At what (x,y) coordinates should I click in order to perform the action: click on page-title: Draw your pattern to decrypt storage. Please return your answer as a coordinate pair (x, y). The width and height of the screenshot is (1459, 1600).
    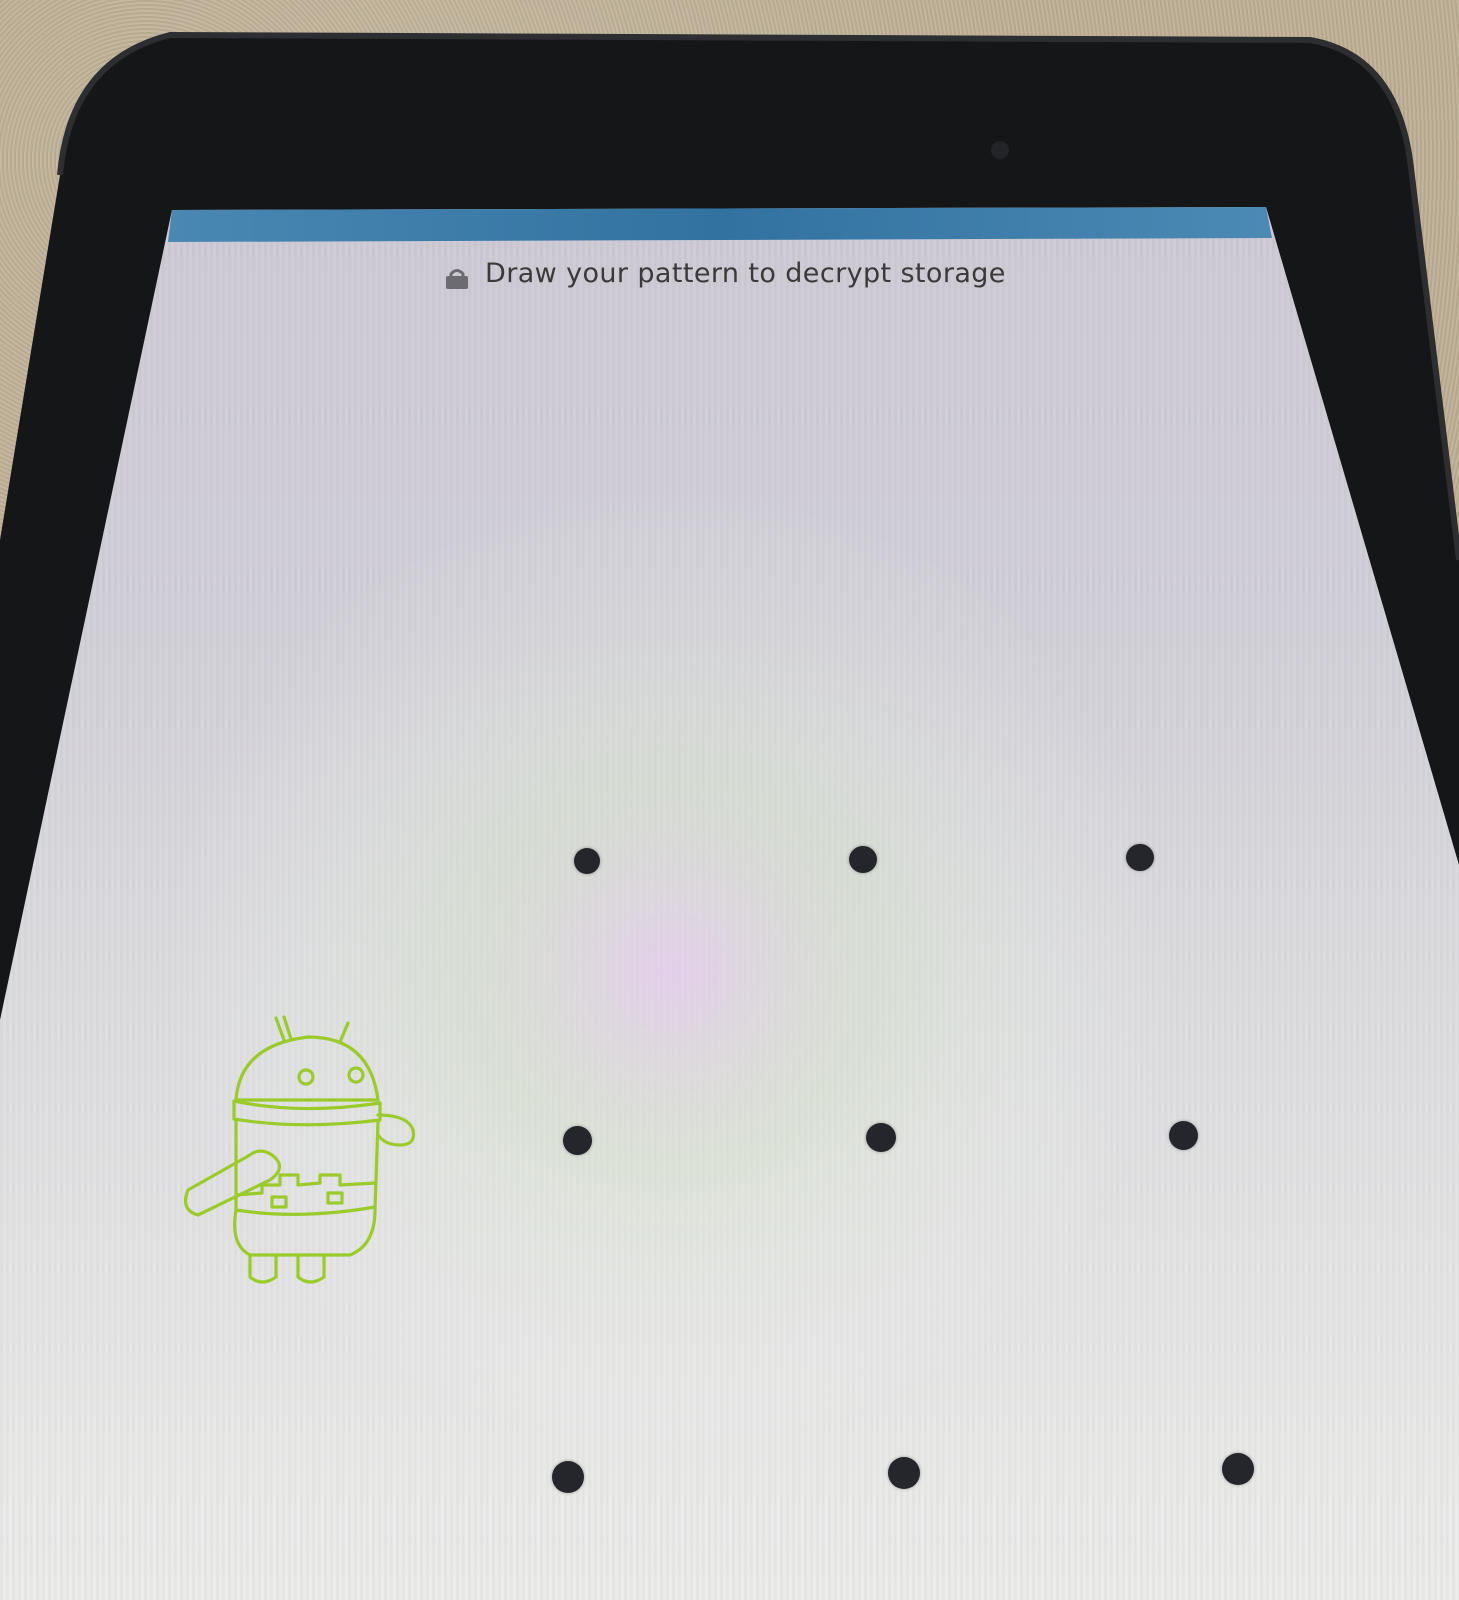
    Looking at the image, I should click on (745, 273).